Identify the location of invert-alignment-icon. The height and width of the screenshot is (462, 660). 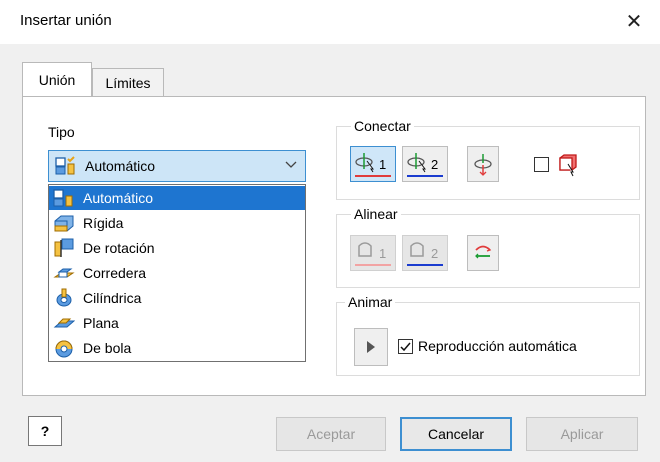
(483, 252).